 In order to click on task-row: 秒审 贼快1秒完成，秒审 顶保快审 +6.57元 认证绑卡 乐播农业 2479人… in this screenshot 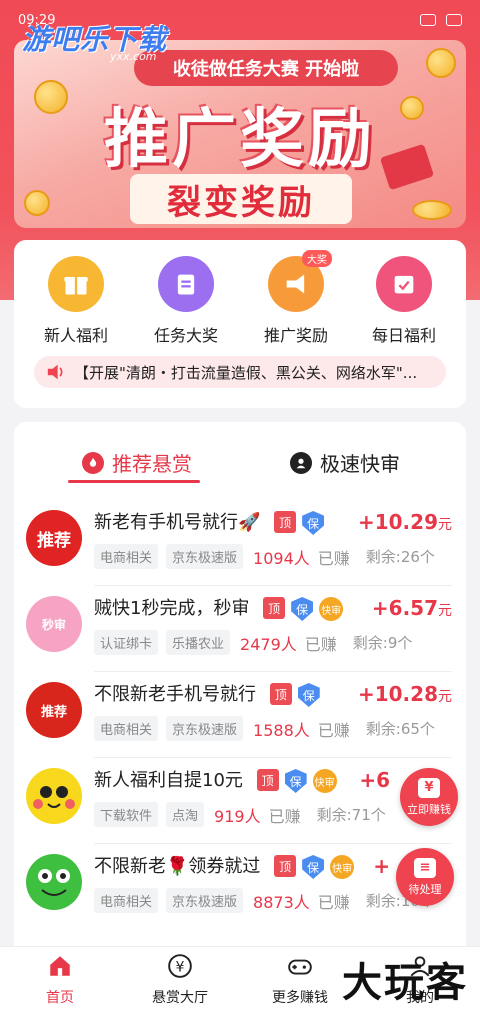, I will do `click(240, 629)`.